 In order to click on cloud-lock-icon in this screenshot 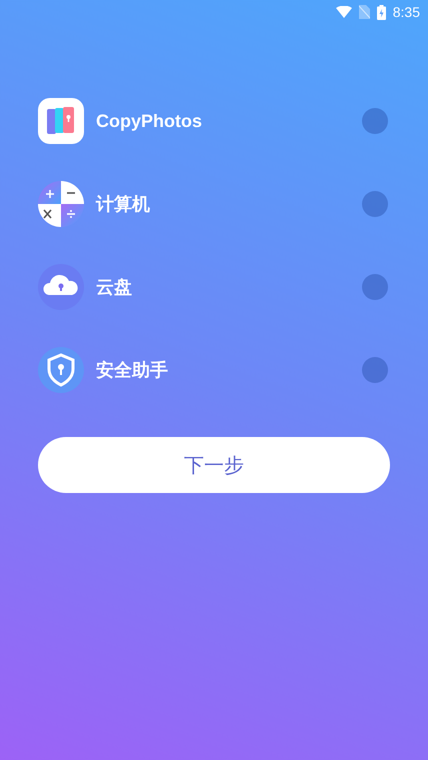, I will do `click(61, 287)`.